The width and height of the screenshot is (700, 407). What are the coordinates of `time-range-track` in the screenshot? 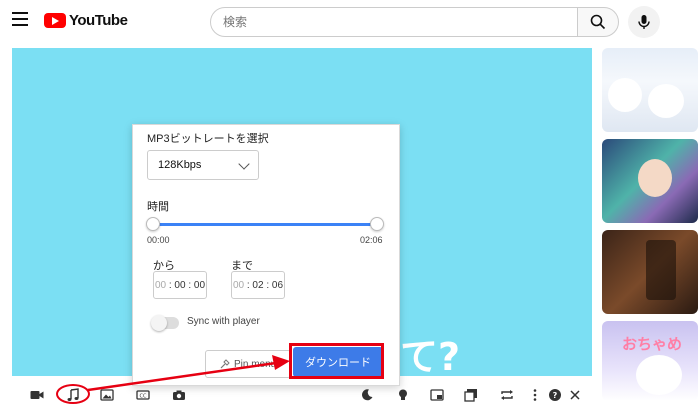 It's located at (265, 224).